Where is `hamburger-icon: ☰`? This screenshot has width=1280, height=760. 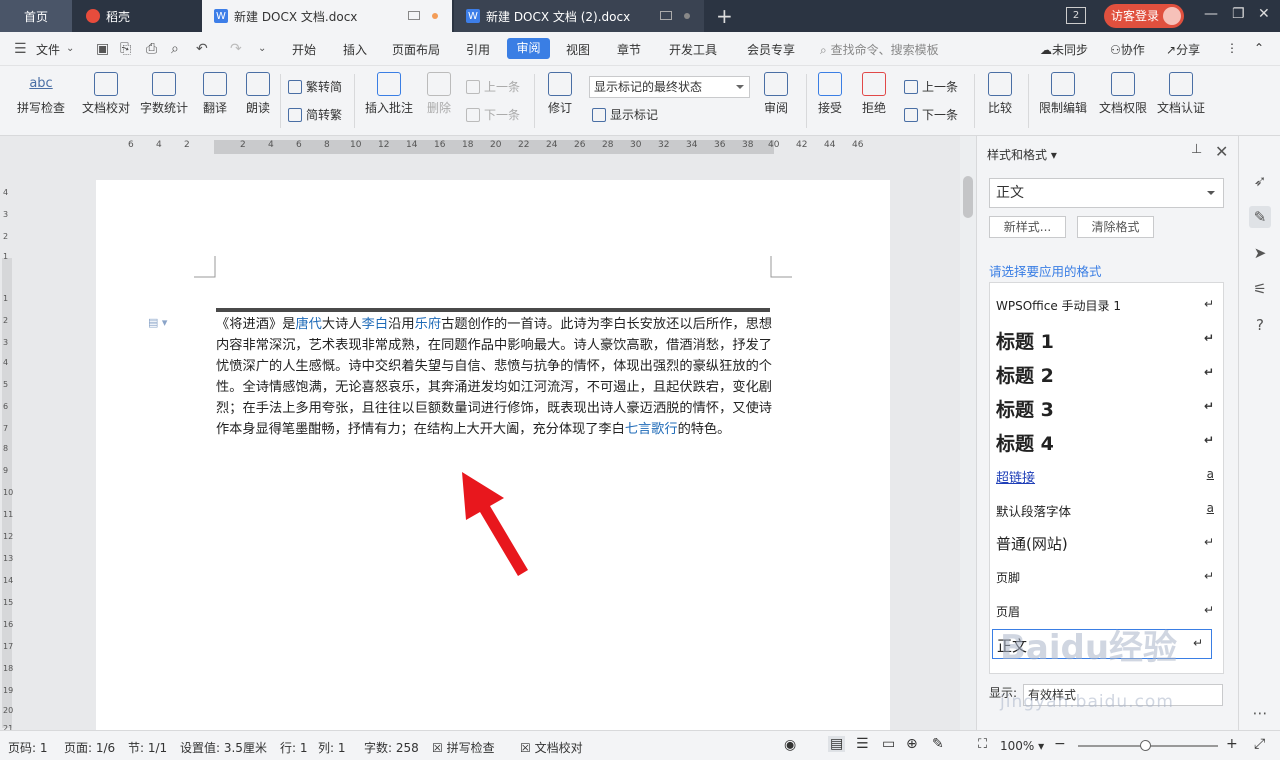
hamburger-icon: ☰ is located at coordinates (20, 49).